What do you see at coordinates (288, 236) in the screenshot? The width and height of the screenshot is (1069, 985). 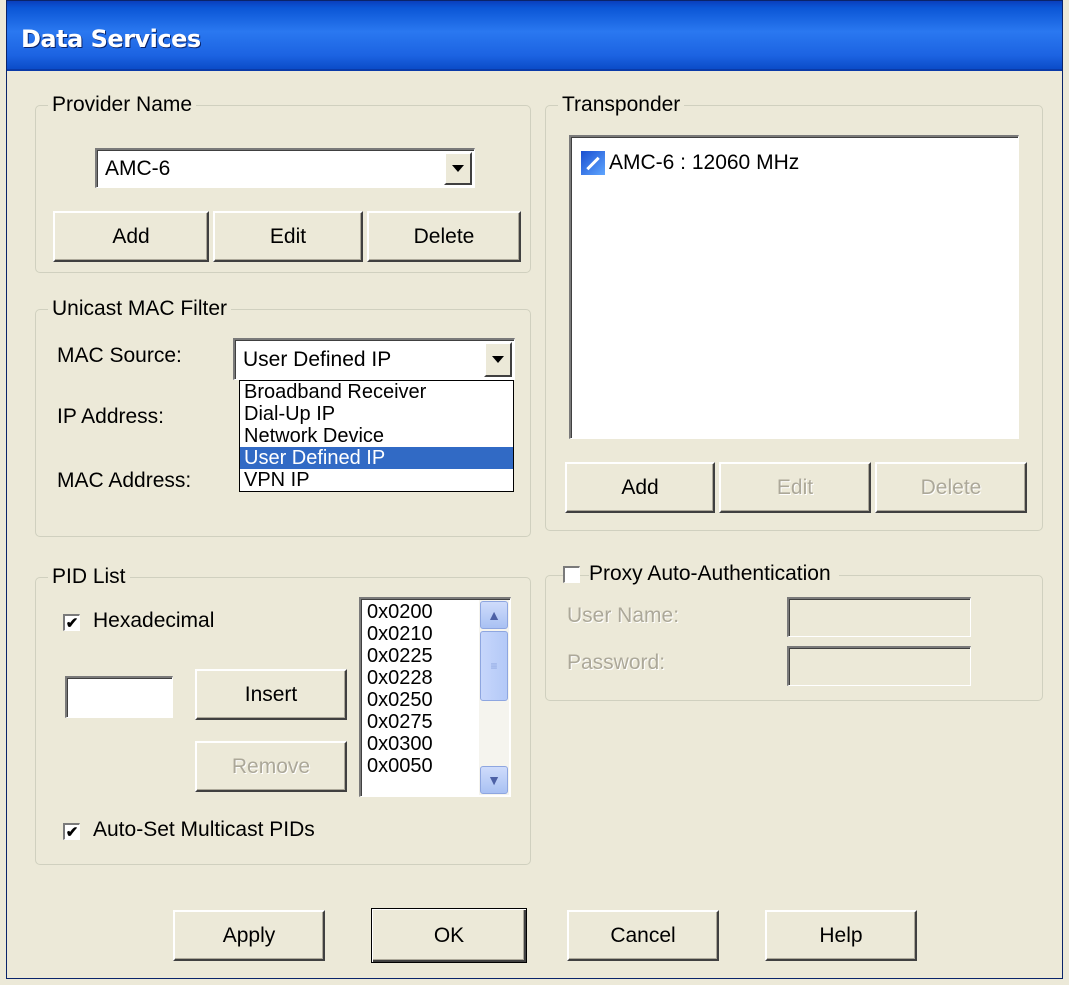 I see `provider-edit-button: Edit` at bounding box center [288, 236].